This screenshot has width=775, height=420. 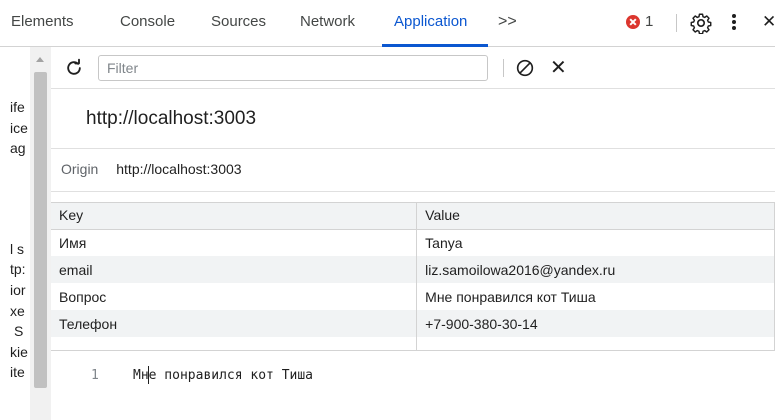 I want to click on refresh-icon, so click(x=74, y=68).